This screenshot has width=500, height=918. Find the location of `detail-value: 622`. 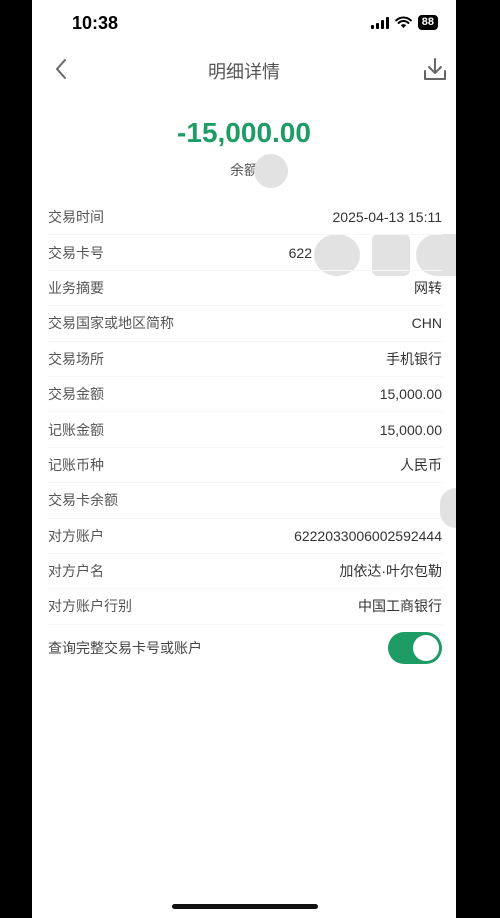

detail-value: 622 is located at coordinates (300, 252).